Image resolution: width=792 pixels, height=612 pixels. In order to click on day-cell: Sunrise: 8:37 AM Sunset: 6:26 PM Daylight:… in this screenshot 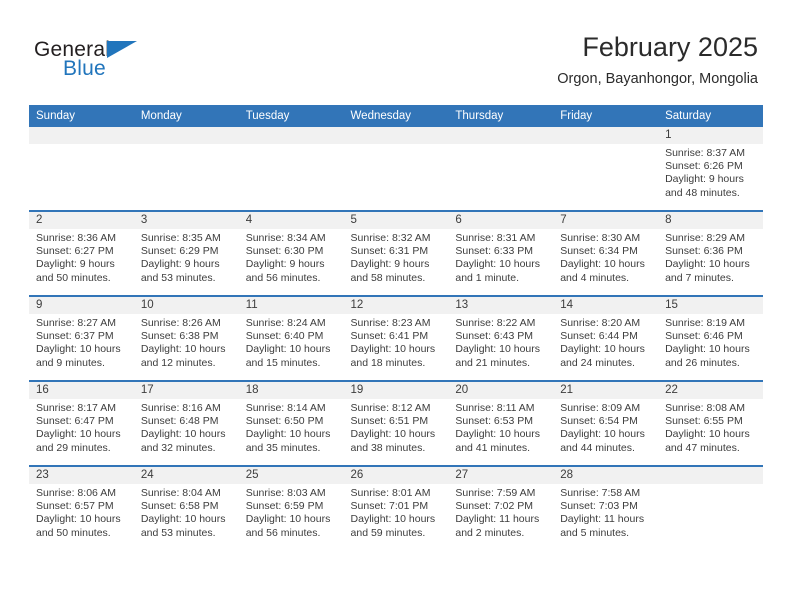, I will do `click(710, 177)`.